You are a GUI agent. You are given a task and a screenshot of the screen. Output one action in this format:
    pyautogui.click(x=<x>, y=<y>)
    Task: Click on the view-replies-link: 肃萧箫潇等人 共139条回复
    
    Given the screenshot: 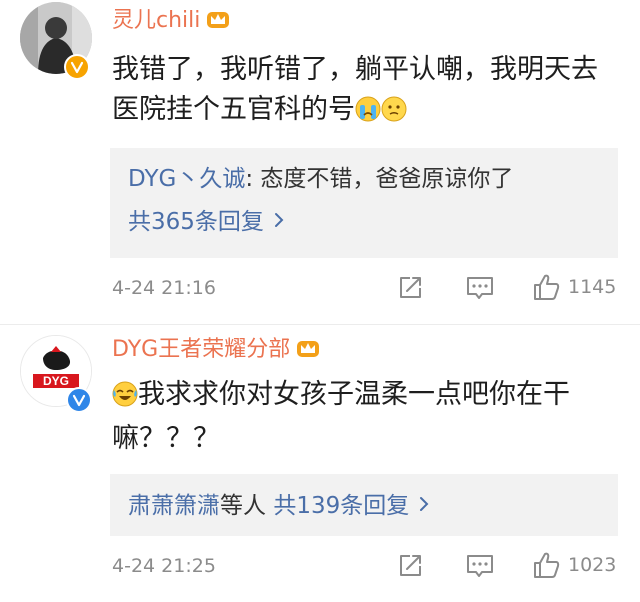 What is the action you would take?
    pyautogui.click(x=278, y=505)
    